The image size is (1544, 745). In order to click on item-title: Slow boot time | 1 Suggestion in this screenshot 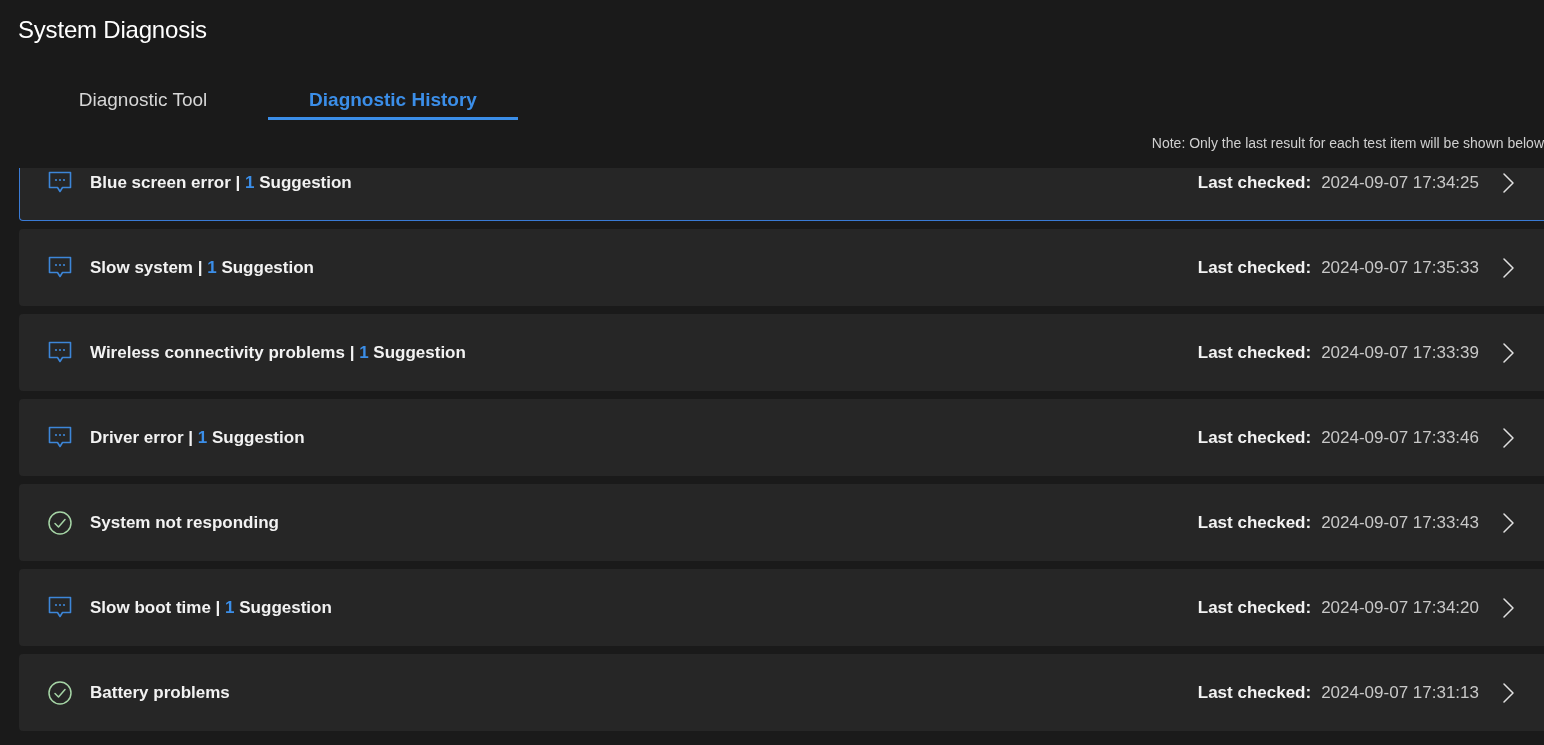, I will do `click(211, 607)`.